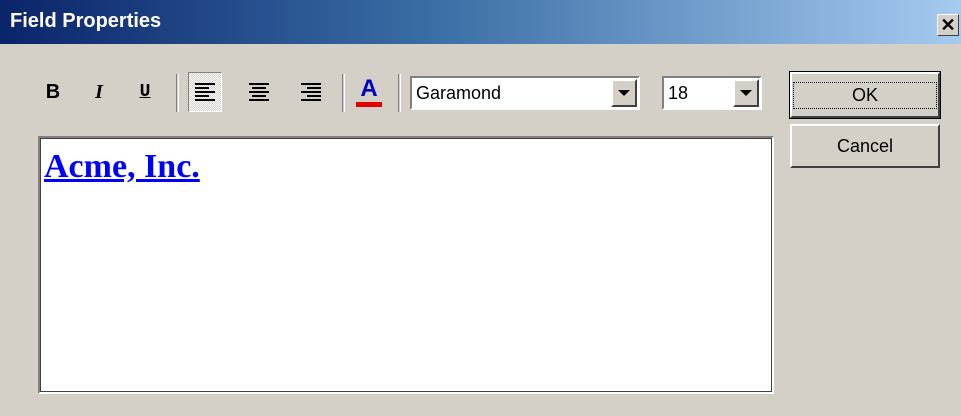 The height and width of the screenshot is (416, 961). I want to click on ok-button-label: OK, so click(864, 95).